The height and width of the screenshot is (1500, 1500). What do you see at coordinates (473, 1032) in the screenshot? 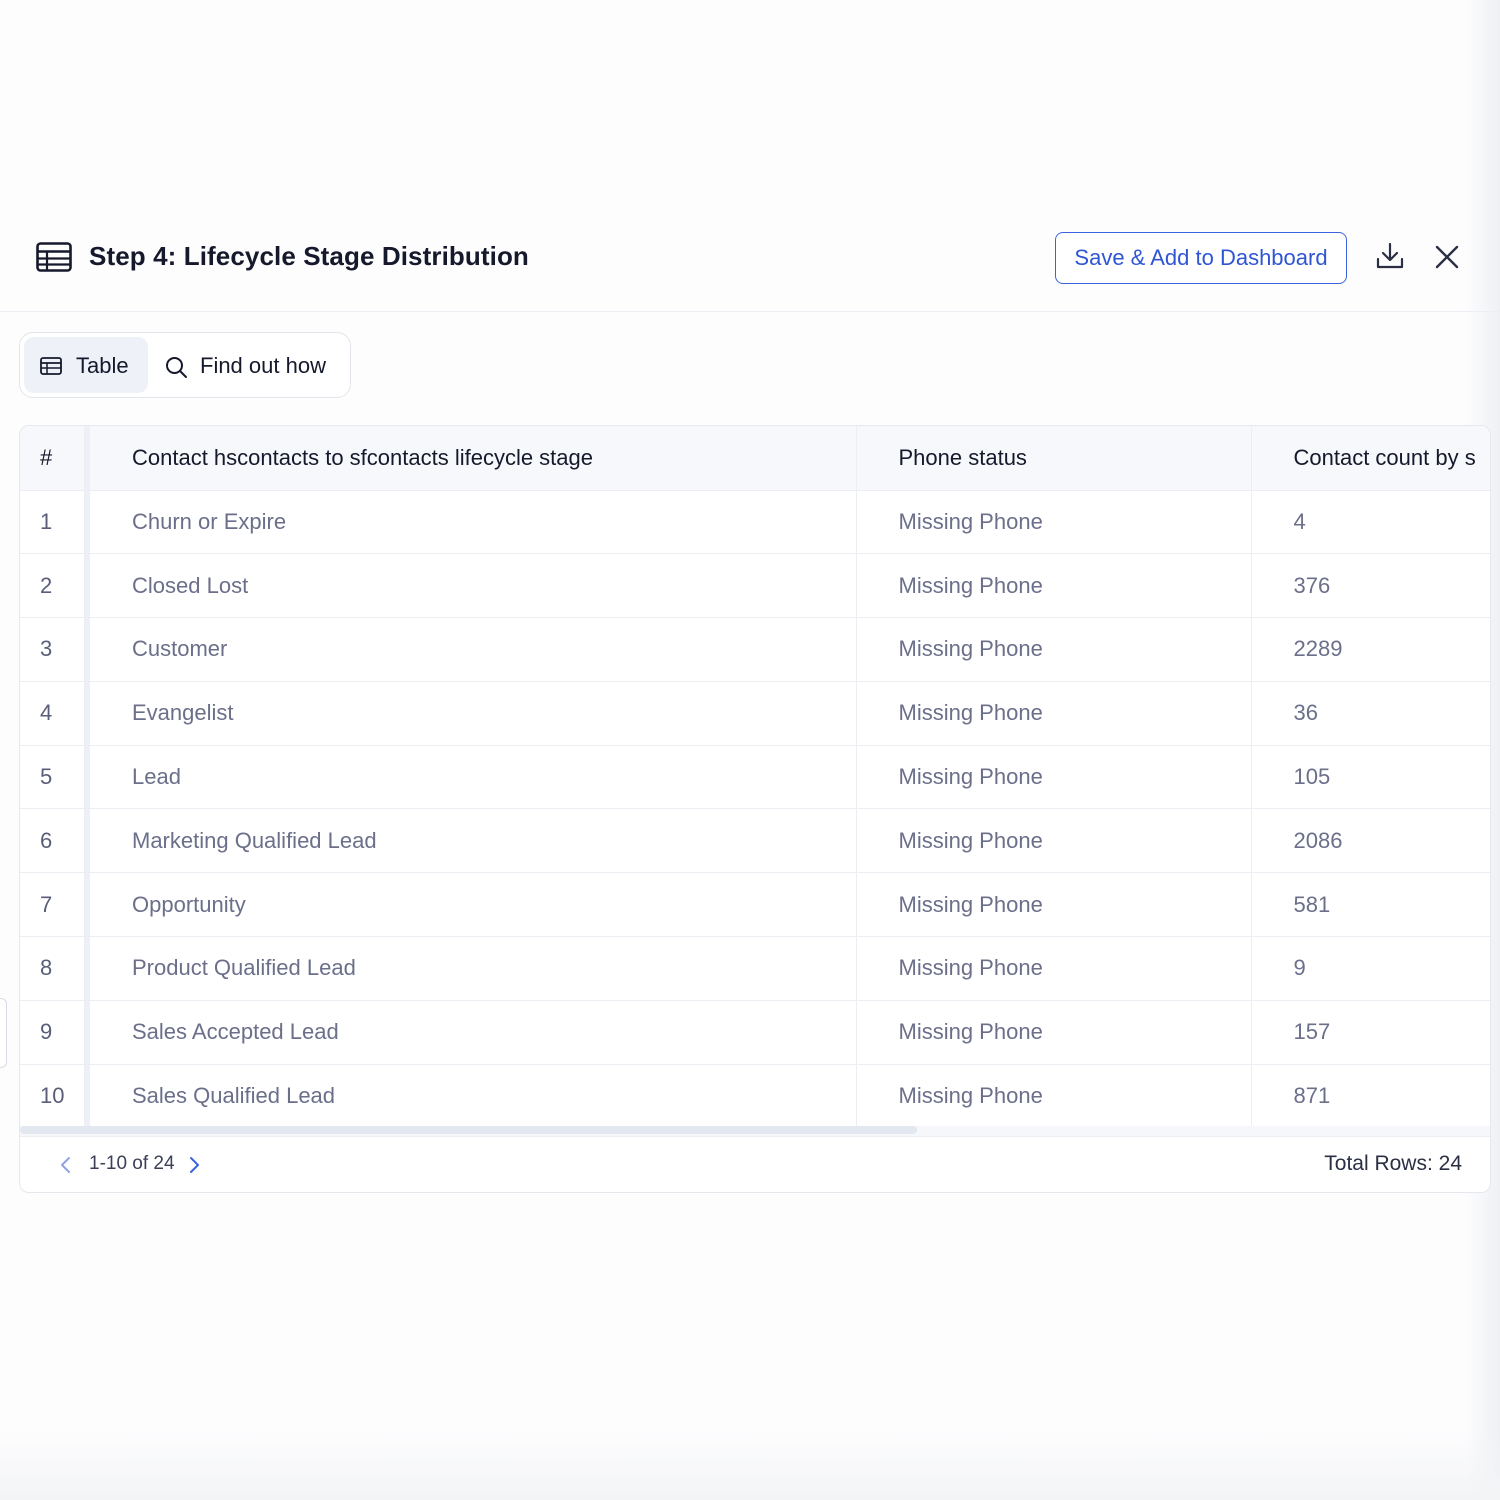
I see `lifecycle-stage-cell: Sales Accepted Lead` at bounding box center [473, 1032].